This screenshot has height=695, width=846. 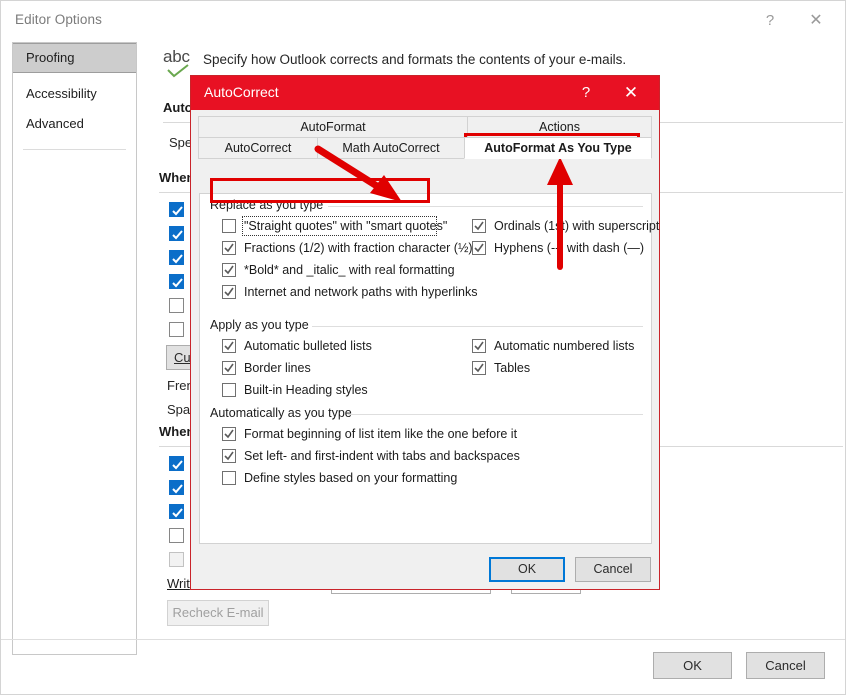 What do you see at coordinates (182, 357) in the screenshot?
I see `custom-dictionaries-label: Cu` at bounding box center [182, 357].